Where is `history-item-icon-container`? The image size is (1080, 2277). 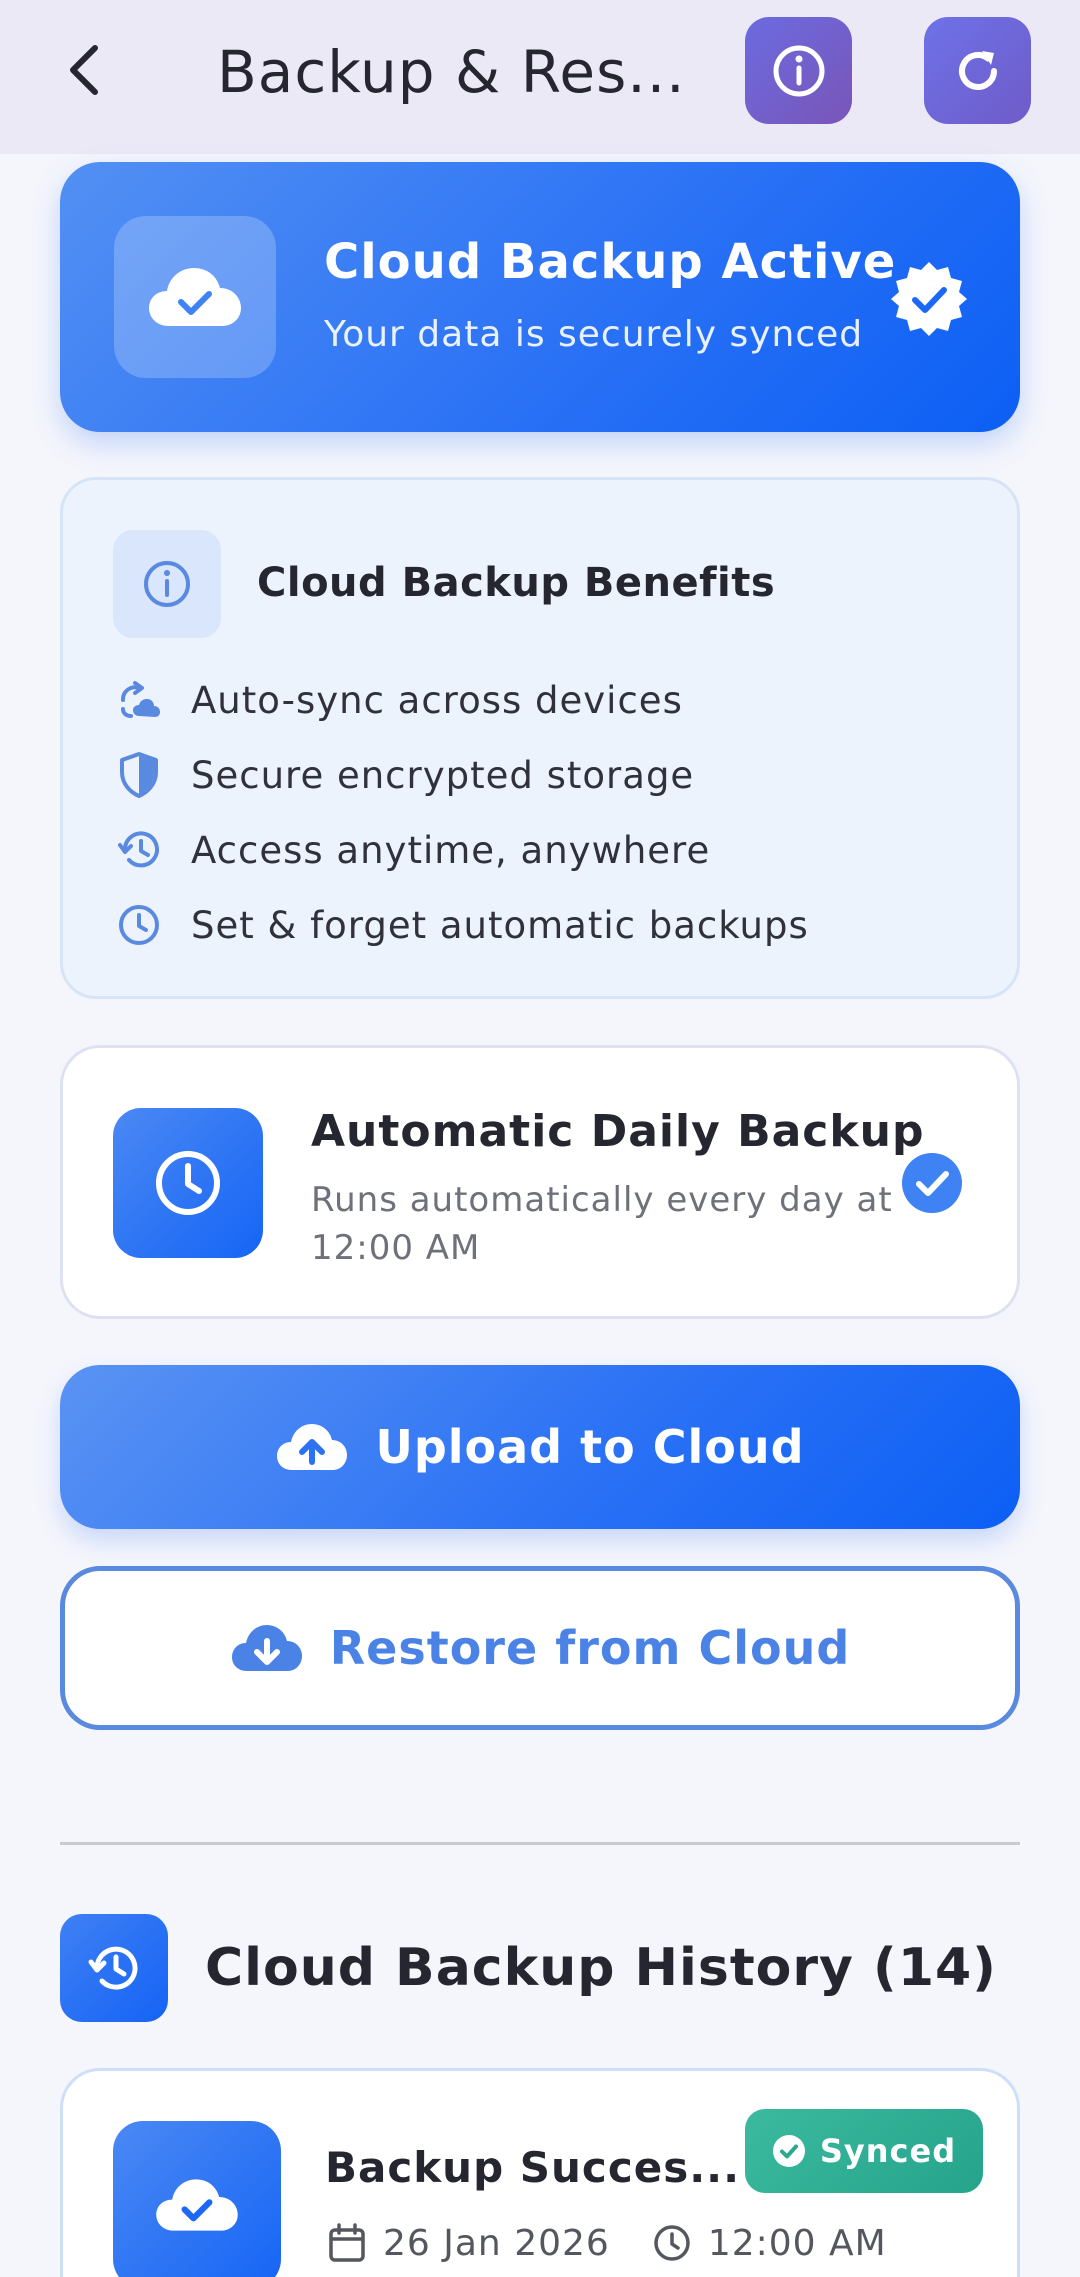
history-item-icon-container is located at coordinates (197, 2199).